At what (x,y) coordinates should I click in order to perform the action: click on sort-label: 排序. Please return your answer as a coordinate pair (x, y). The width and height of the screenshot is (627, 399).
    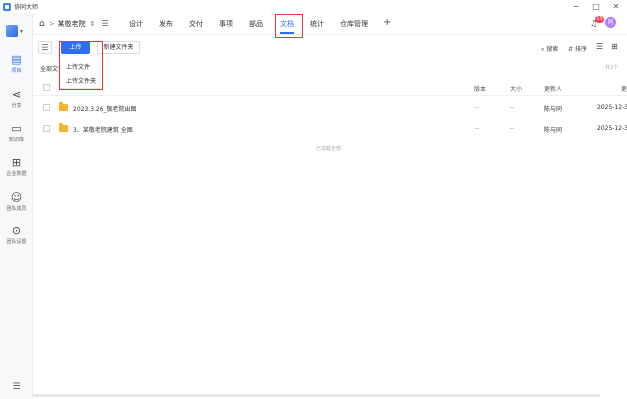
    Looking at the image, I should click on (580, 49).